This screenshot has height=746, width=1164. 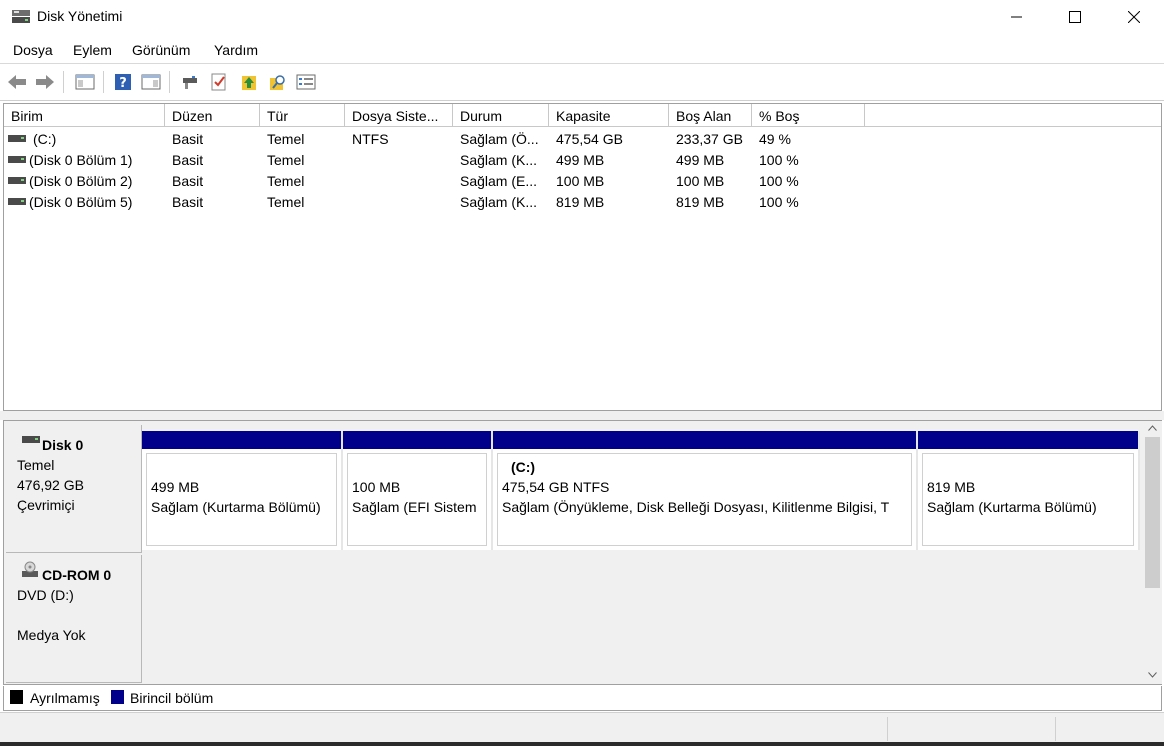 What do you see at coordinates (589, 139) in the screenshot?
I see `cell-kapasite: 475,54 GB` at bounding box center [589, 139].